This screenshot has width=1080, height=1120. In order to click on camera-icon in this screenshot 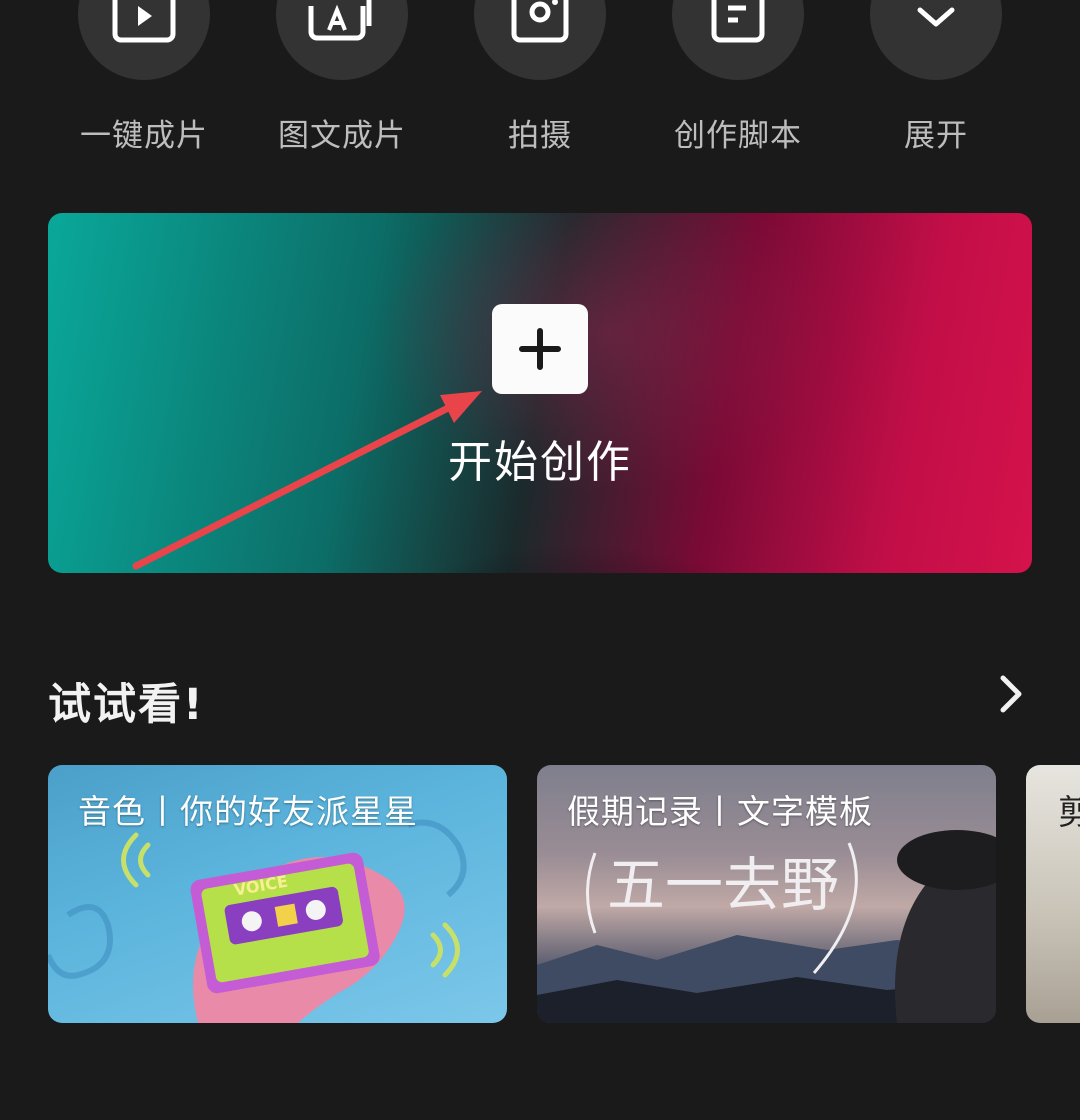, I will do `click(540, 21)`.